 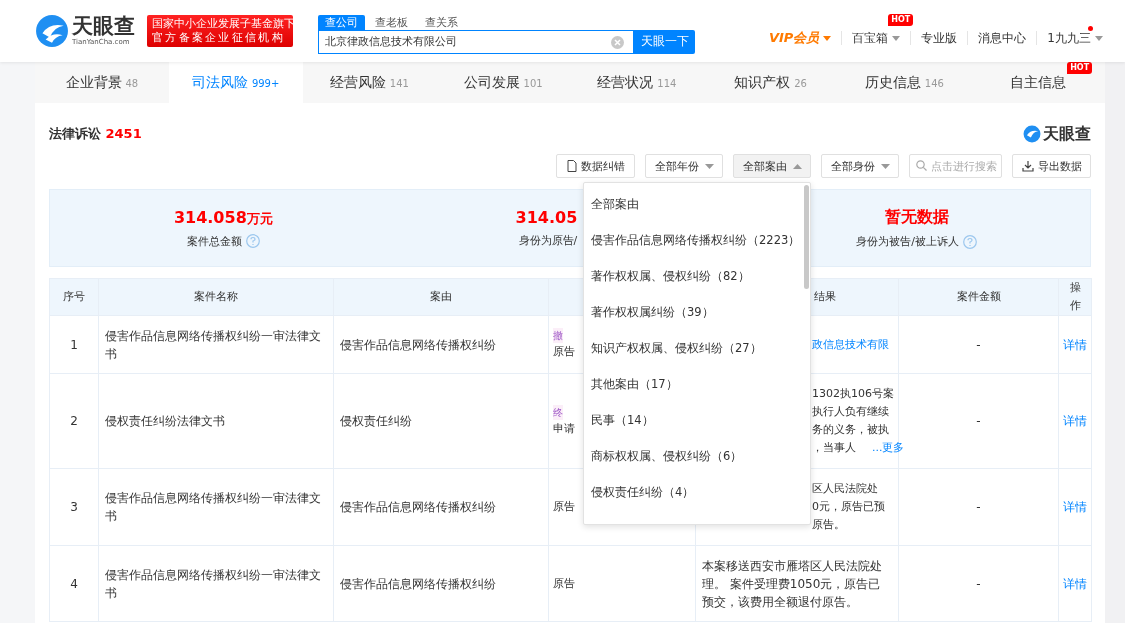 What do you see at coordinates (772, 166) in the screenshot?
I see `filter-dropdown: 全部案由` at bounding box center [772, 166].